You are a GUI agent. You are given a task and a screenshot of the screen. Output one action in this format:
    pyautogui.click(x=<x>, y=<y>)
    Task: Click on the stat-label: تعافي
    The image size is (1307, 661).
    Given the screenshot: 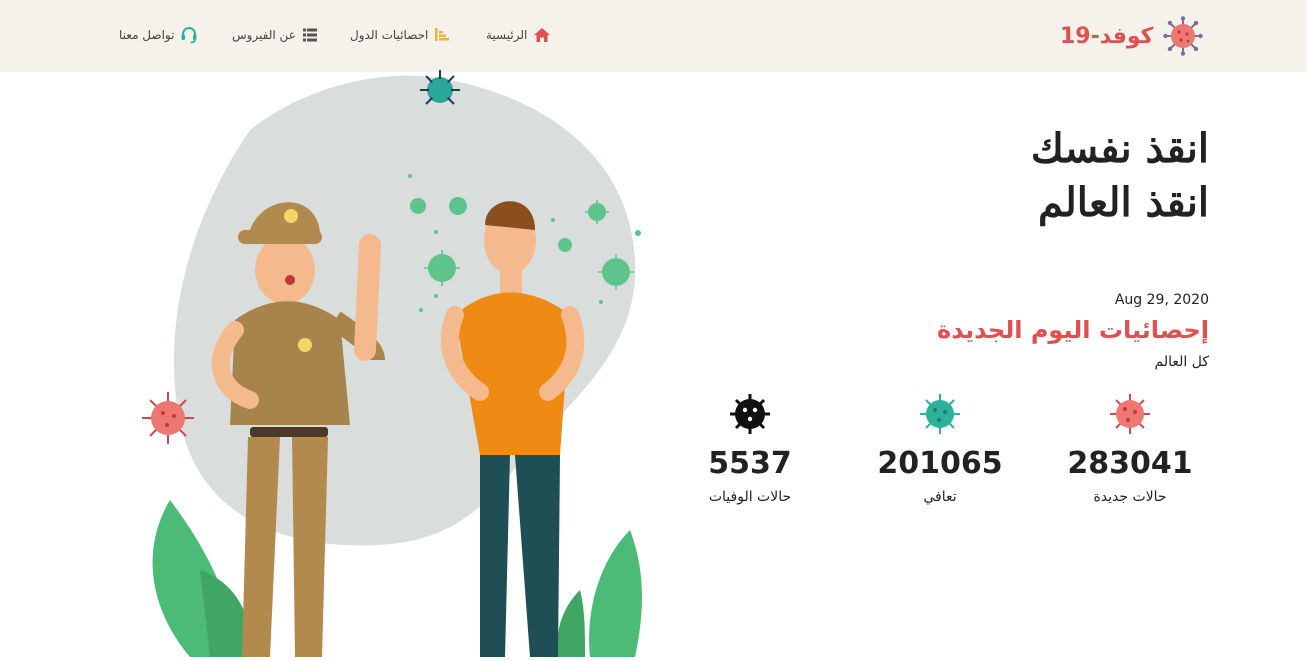 What is the action you would take?
    pyautogui.click(x=940, y=497)
    